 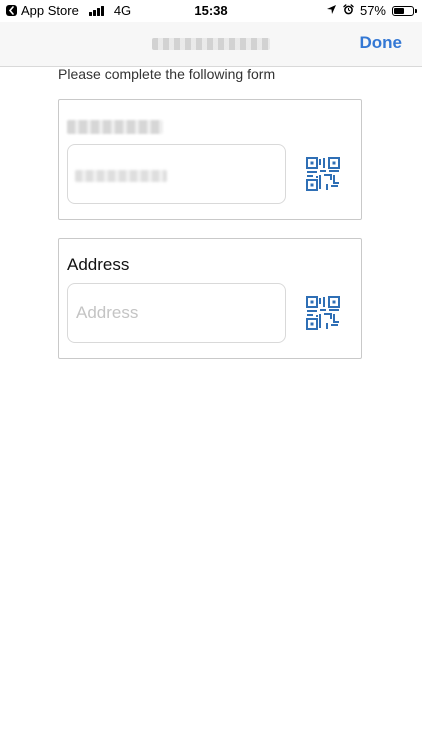 What do you see at coordinates (98, 264) in the screenshot?
I see `address-label: Address` at bounding box center [98, 264].